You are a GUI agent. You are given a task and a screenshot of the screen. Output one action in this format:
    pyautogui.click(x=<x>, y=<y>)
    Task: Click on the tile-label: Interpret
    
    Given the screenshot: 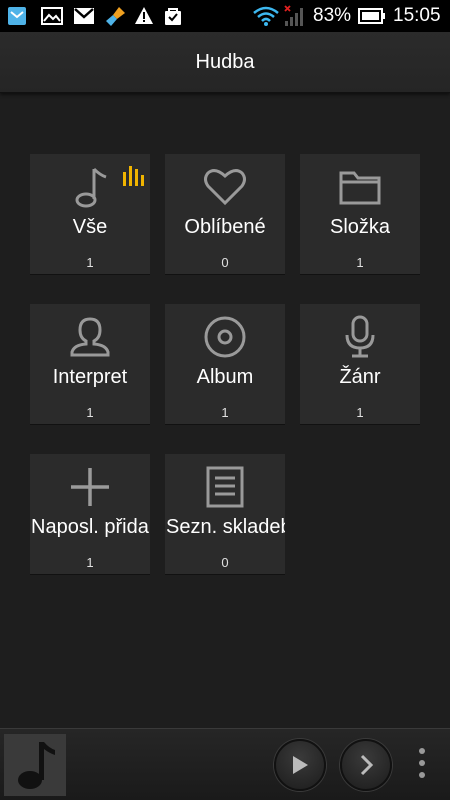 What is the action you would take?
    pyautogui.click(x=90, y=377)
    